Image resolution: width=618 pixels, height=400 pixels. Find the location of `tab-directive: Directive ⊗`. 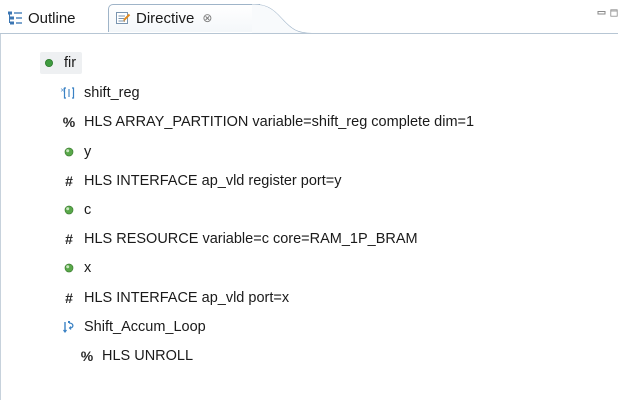

tab-directive: Directive ⊗ is located at coordinates (163, 18).